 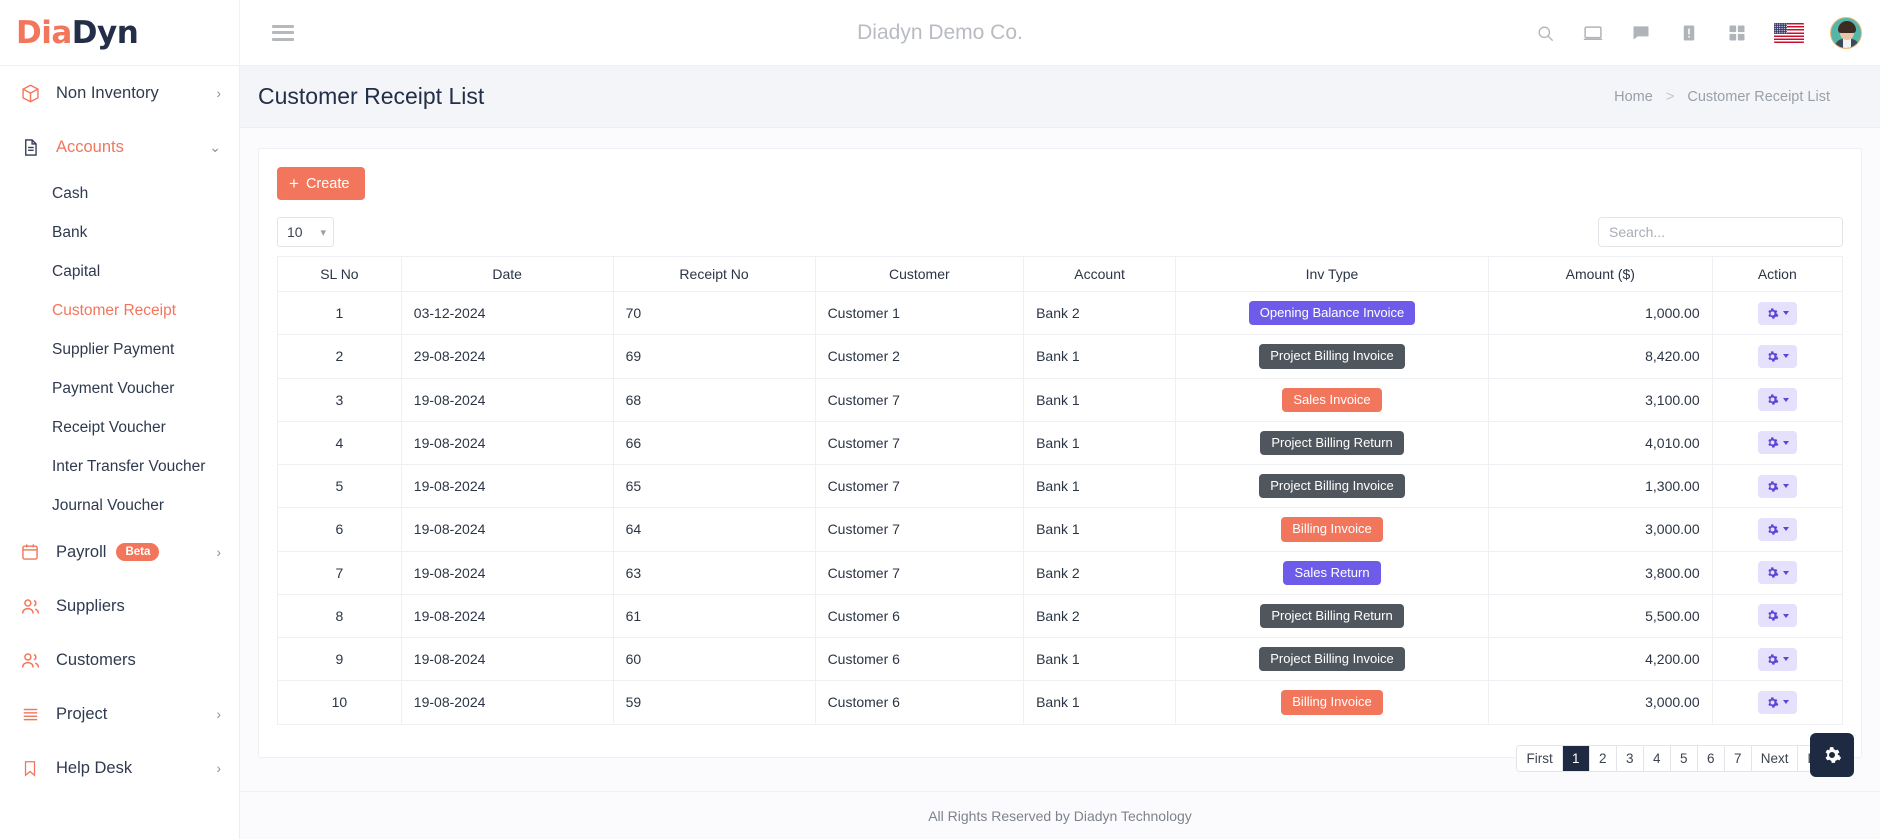 I want to click on cell-amount: 8,420.00, so click(x=1600, y=356).